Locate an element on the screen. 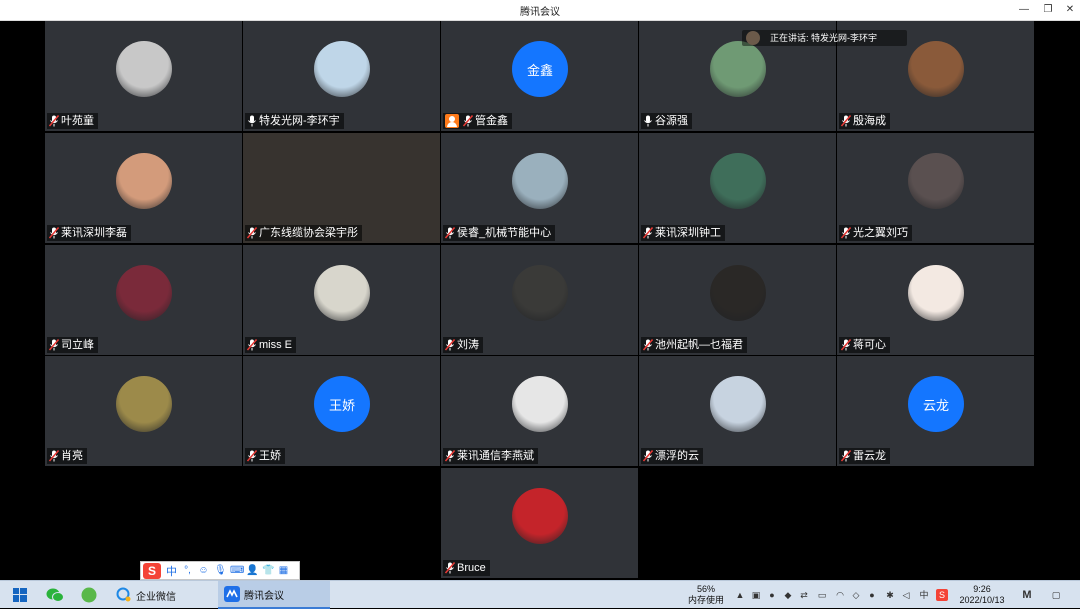 This screenshot has height=609, width=1080. wechat-taskbar-icon is located at coordinates (55, 595).